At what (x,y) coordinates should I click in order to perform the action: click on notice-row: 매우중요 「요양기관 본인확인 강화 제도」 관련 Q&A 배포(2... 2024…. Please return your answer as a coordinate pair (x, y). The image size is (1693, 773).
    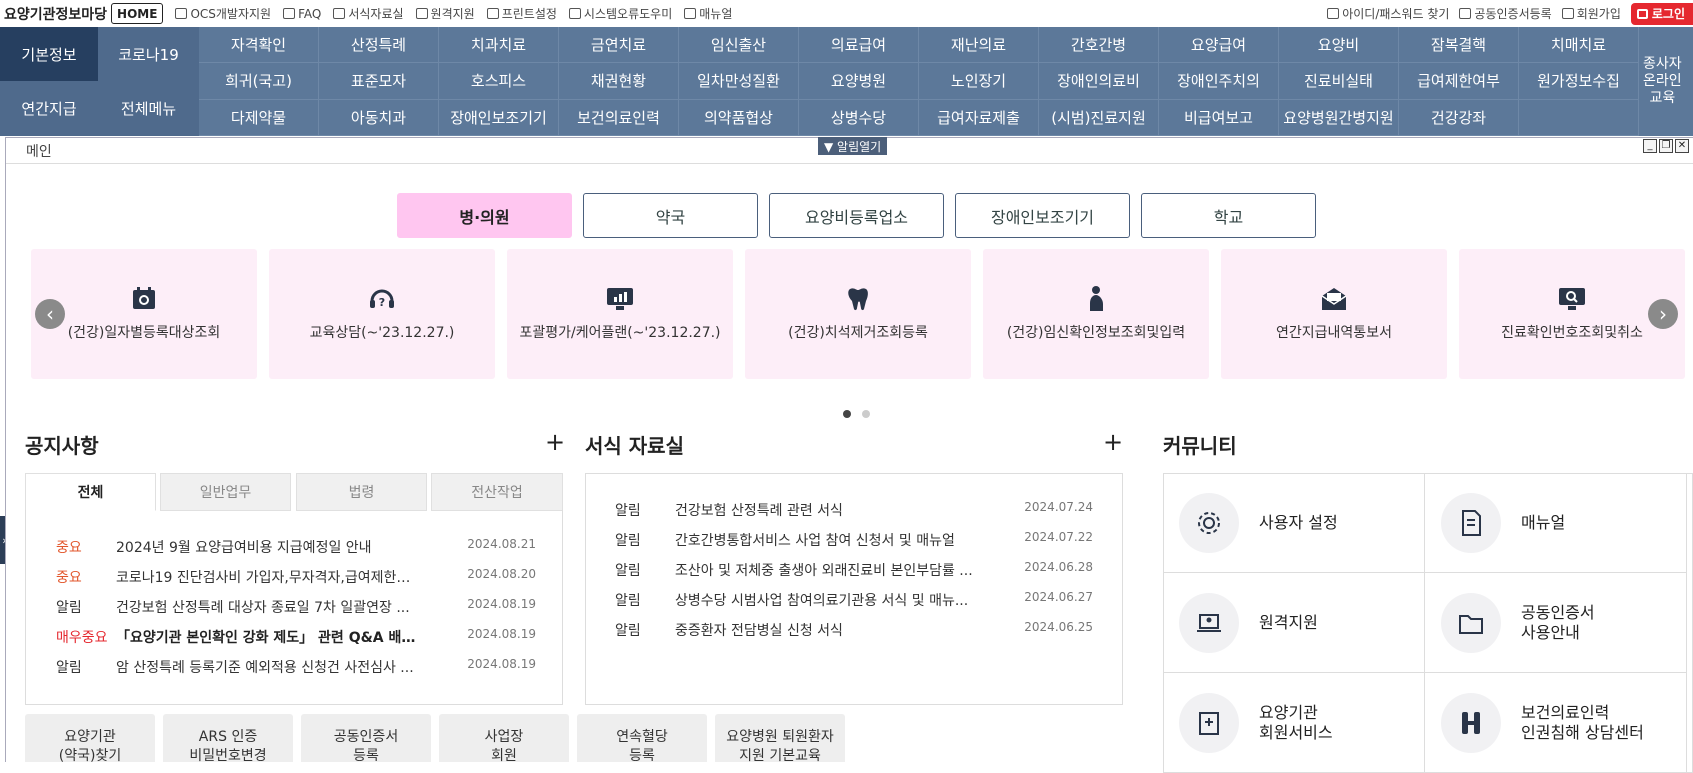
    Looking at the image, I should click on (296, 637).